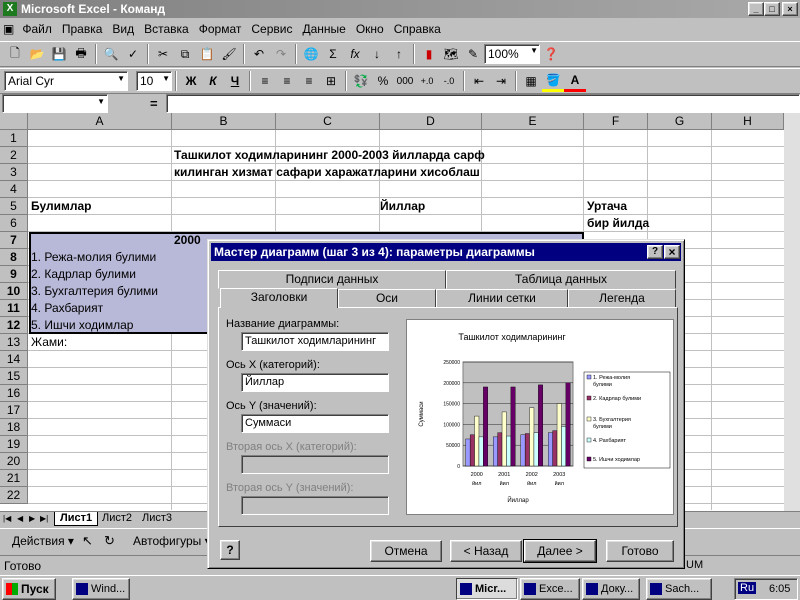 The width and height of the screenshot is (800, 600). What do you see at coordinates (383, 81) in the screenshot?
I see `percent-button: %` at bounding box center [383, 81].